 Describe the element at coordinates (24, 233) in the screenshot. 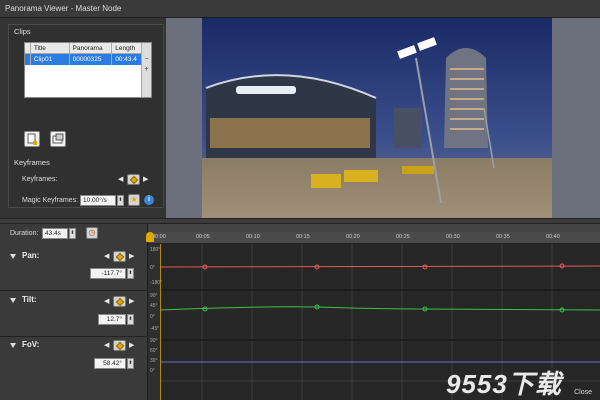

I see `duration-label: Duration:` at that location.